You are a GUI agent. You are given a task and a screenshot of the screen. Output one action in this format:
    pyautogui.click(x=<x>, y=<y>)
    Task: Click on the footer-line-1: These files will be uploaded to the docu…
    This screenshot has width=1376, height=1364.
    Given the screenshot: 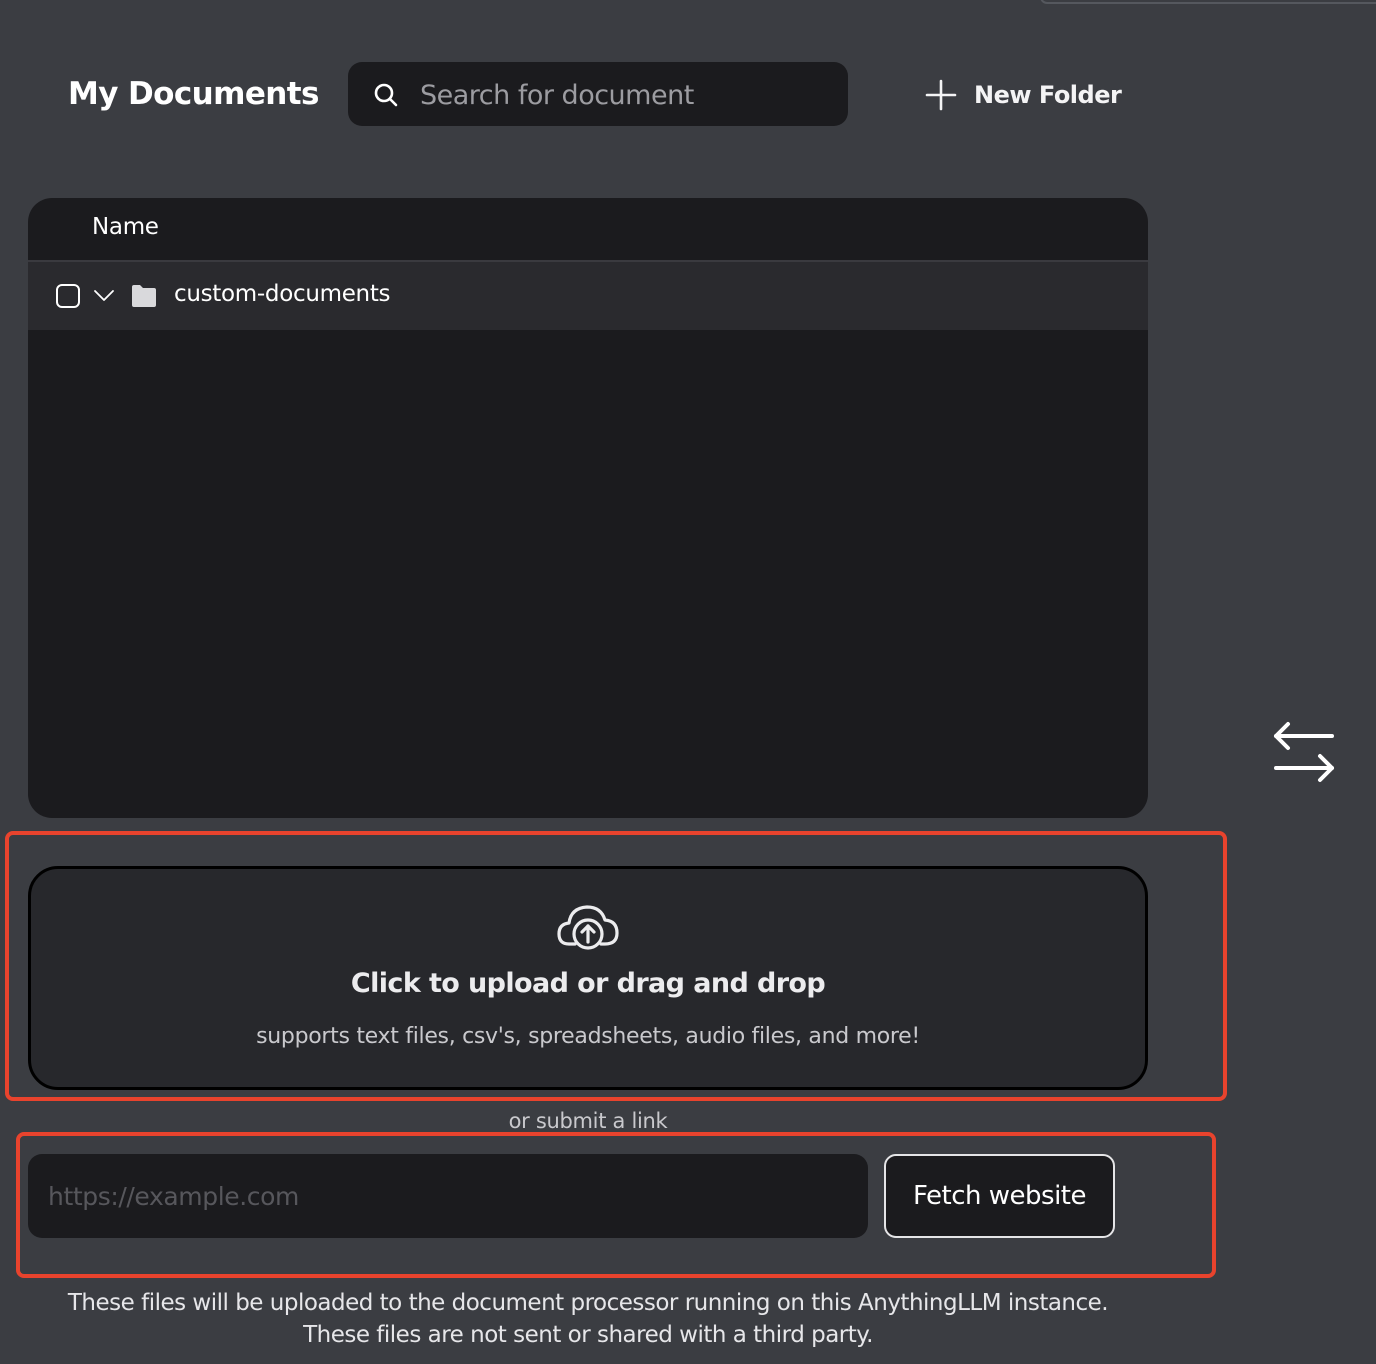 What is the action you would take?
    pyautogui.click(x=588, y=1303)
    